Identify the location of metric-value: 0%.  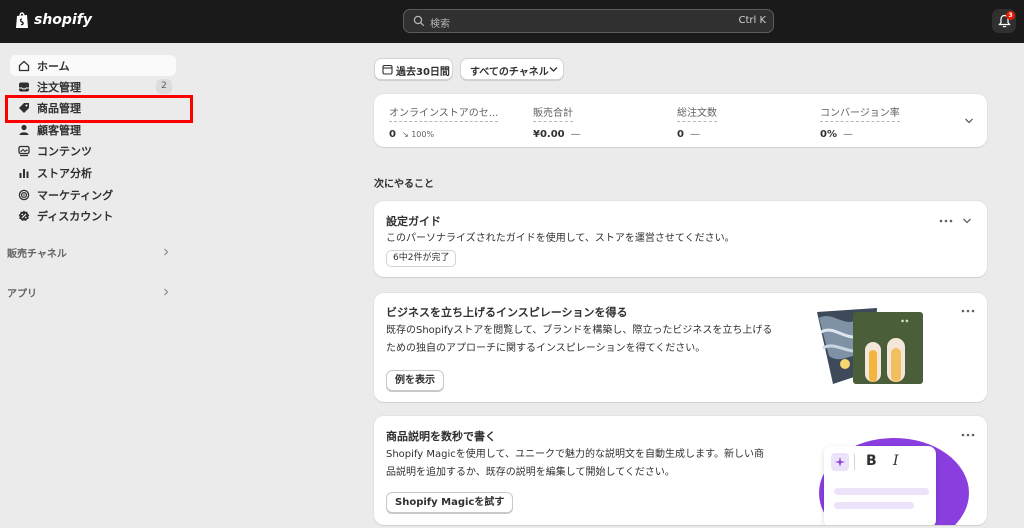
(828, 134).